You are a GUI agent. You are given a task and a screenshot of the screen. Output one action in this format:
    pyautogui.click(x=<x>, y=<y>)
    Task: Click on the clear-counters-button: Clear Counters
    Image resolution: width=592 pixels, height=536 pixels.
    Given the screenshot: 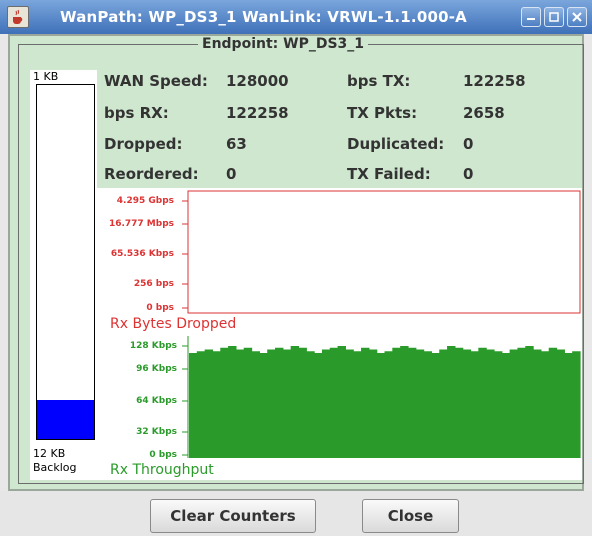 What is the action you would take?
    pyautogui.click(x=233, y=516)
    